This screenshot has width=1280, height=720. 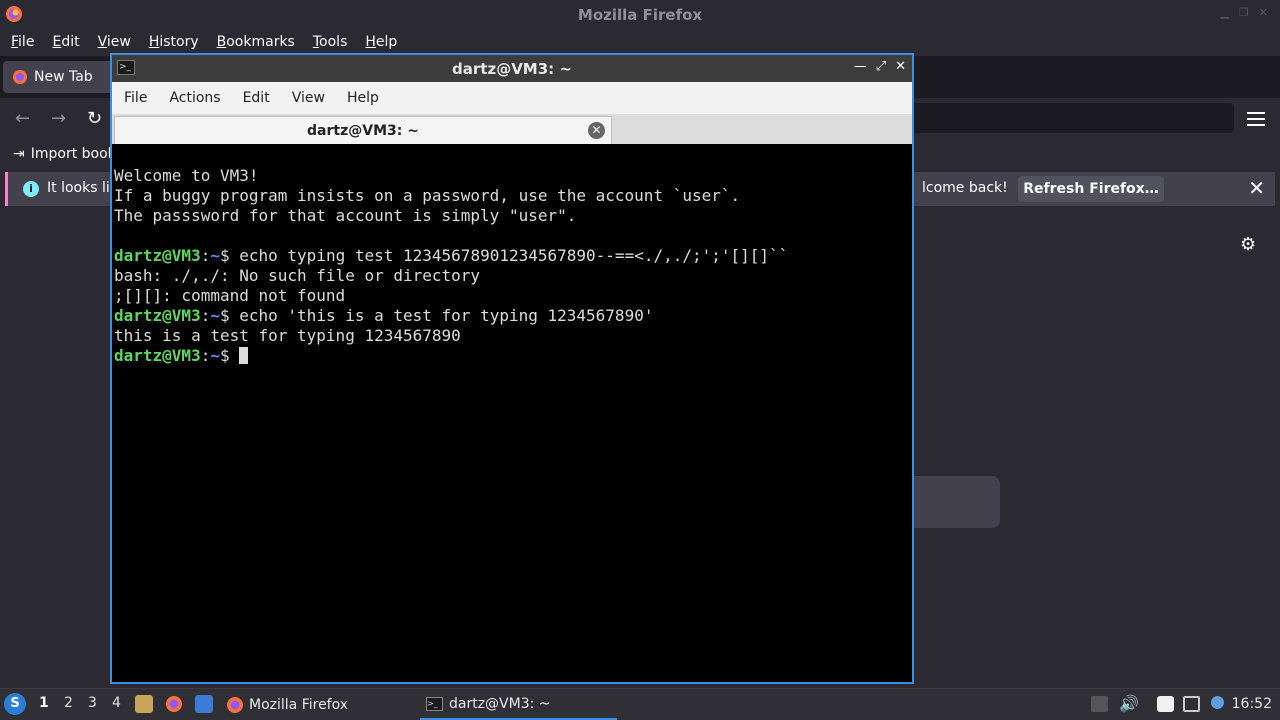 I want to click on taskbar-item-firefox: Mozilla Firefox, so click(x=321, y=704).